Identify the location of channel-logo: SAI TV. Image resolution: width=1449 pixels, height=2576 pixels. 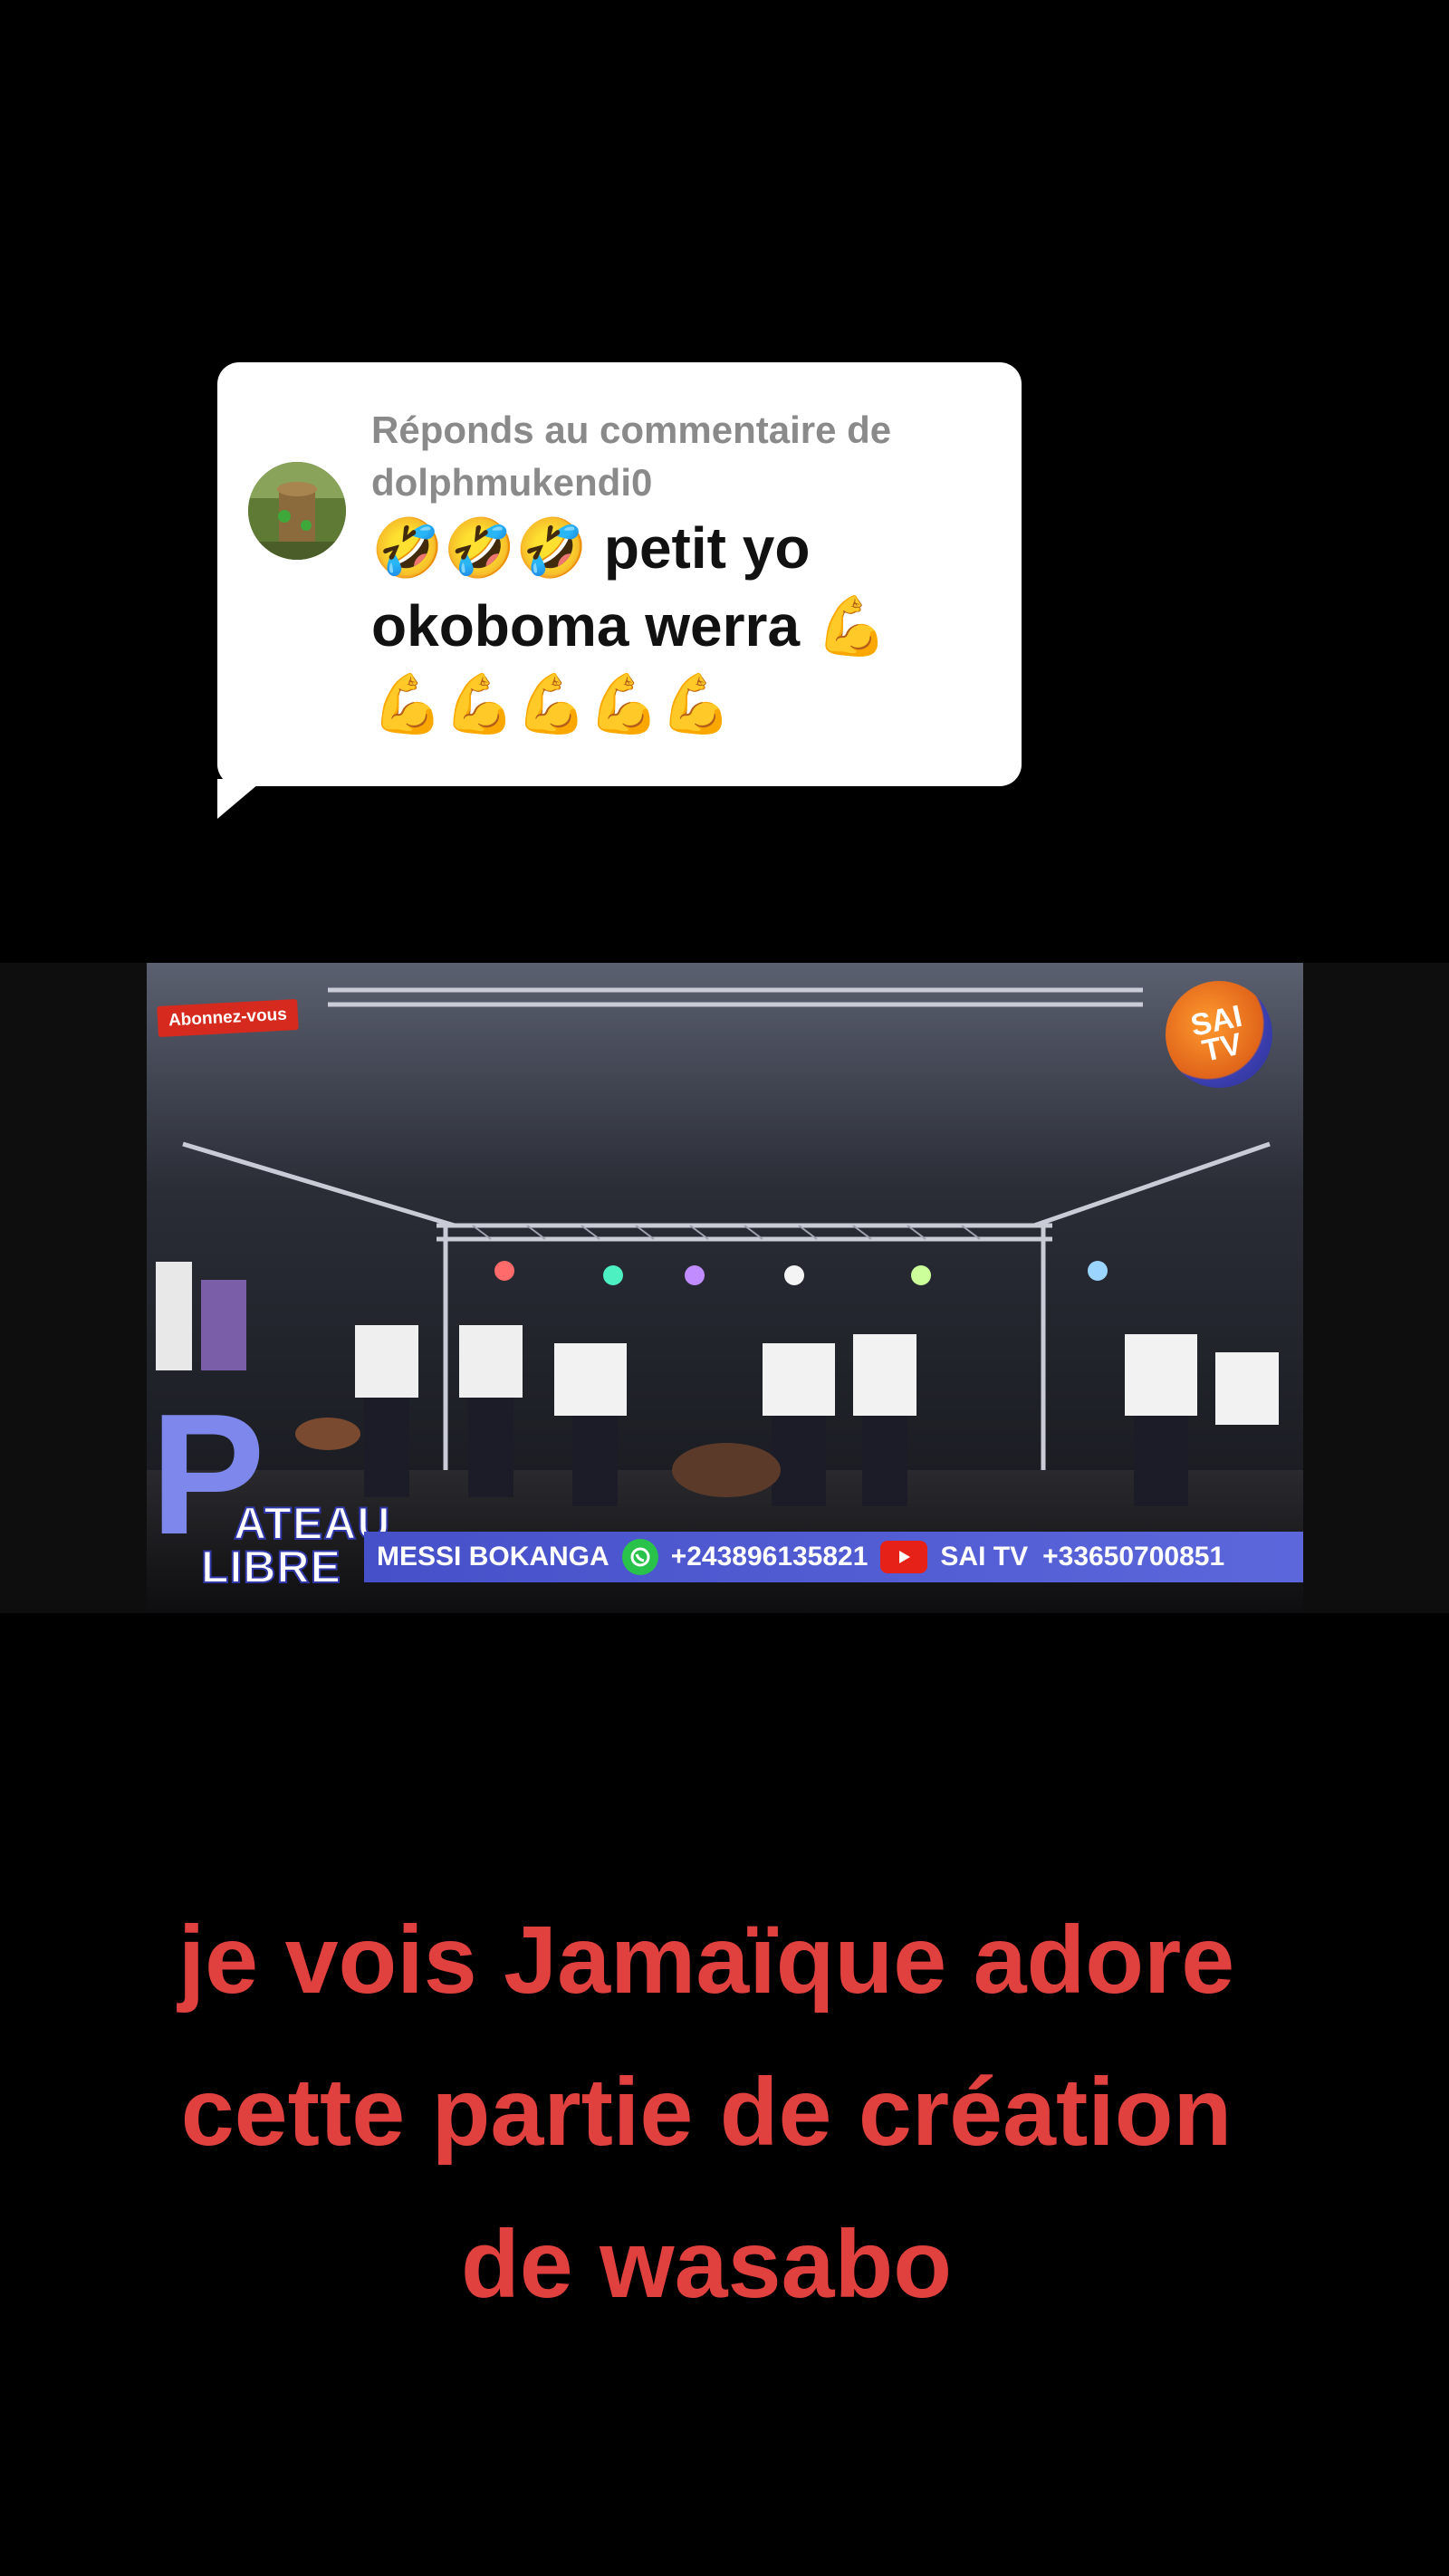
(1219, 1034).